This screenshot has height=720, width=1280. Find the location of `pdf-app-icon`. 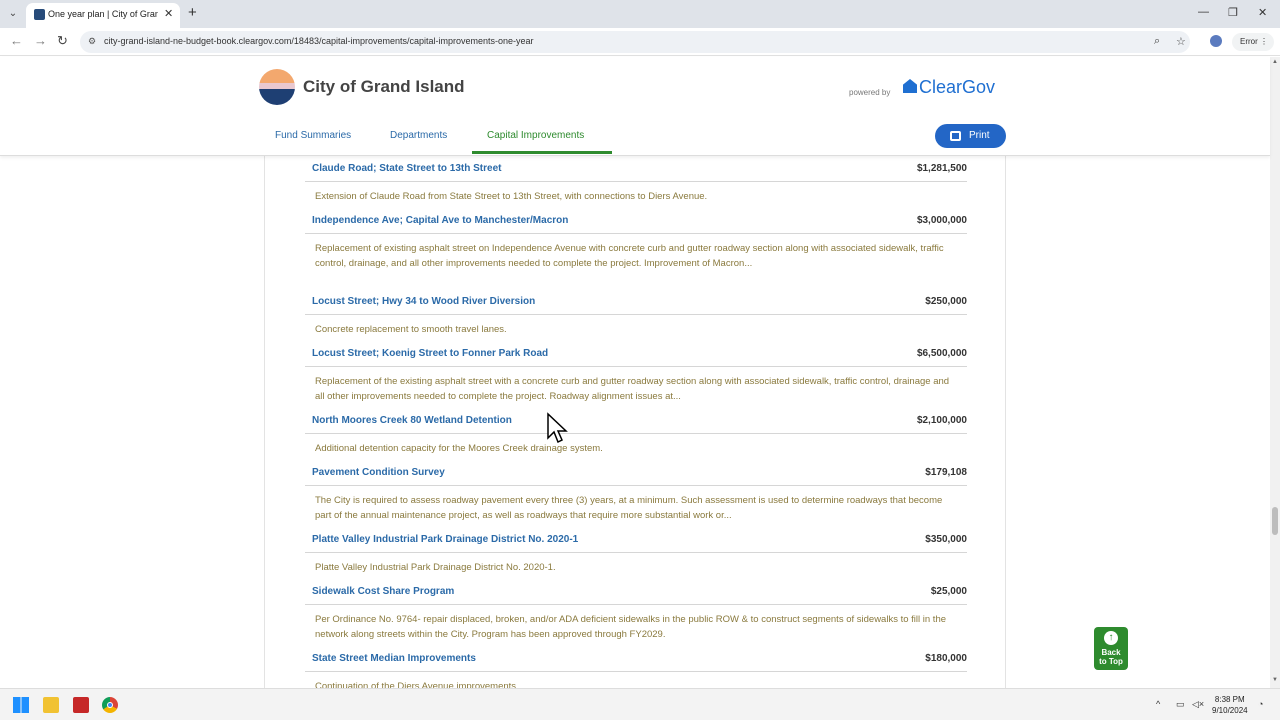

pdf-app-icon is located at coordinates (81, 705).